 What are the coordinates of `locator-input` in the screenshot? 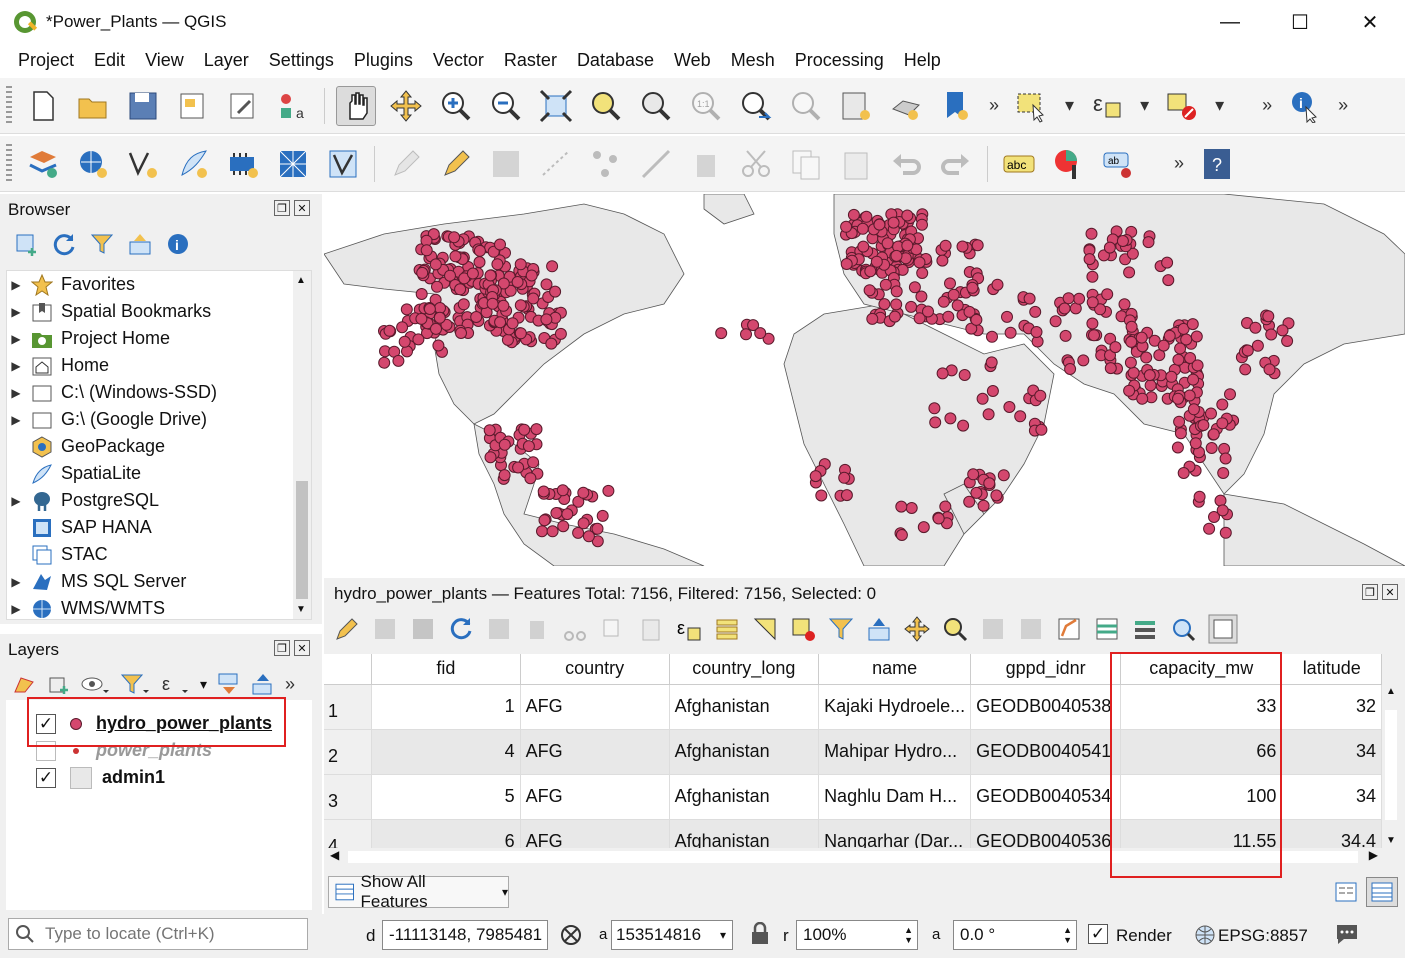 It's located at (170, 934).